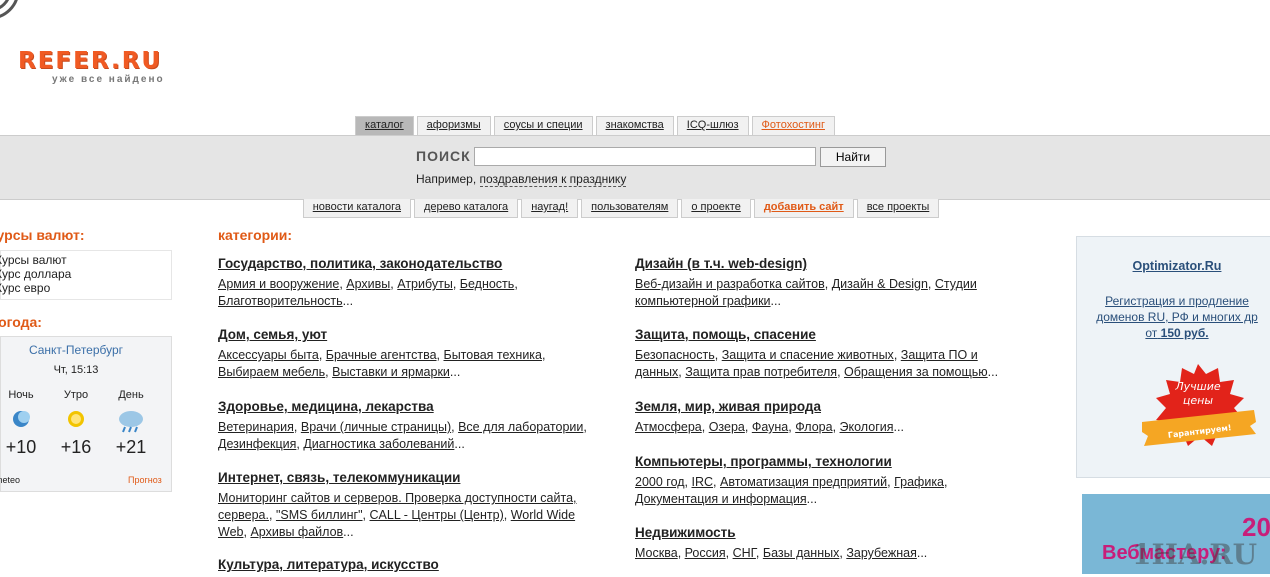 The width and height of the screenshot is (1270, 577). What do you see at coordinates (803, 208) in the screenshot?
I see `subnav-item-5: добавить сайт` at bounding box center [803, 208].